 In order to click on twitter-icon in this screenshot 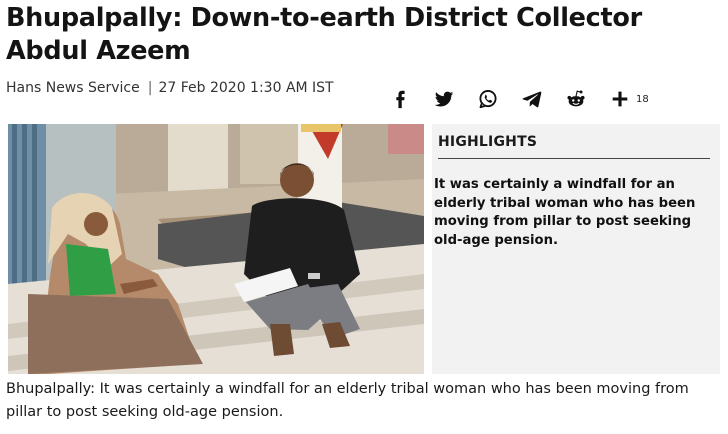, I will do `click(444, 99)`.